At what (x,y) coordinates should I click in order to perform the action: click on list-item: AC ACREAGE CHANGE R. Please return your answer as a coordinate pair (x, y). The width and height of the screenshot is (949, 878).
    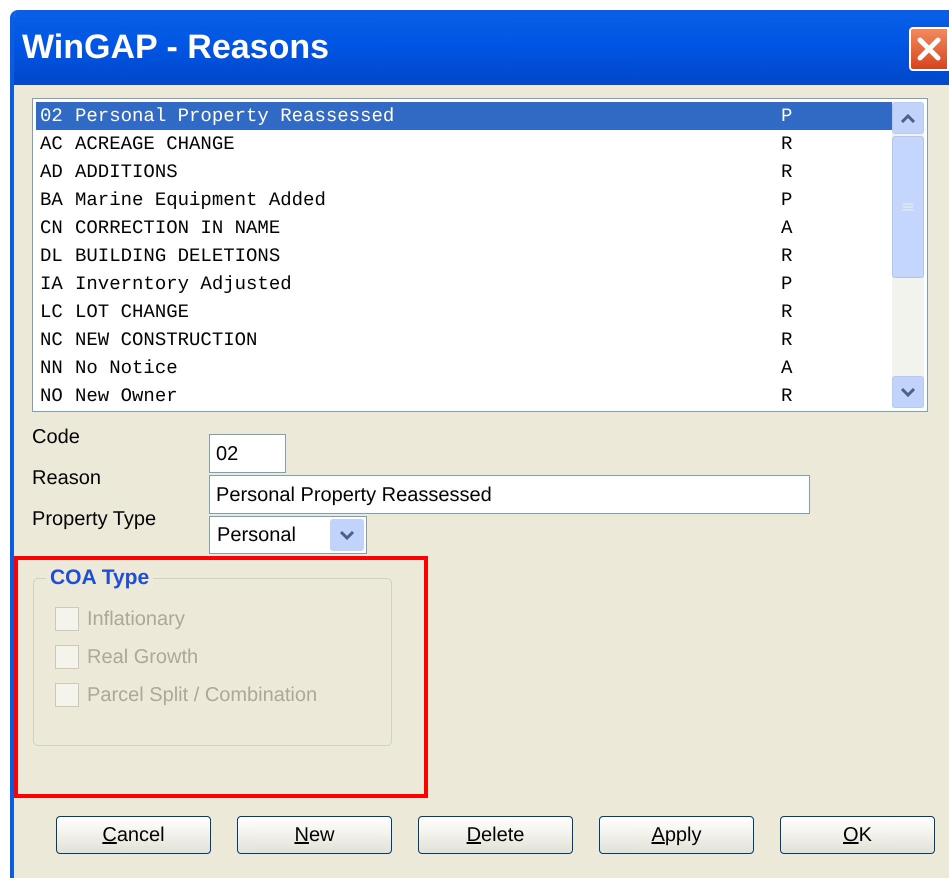
    Looking at the image, I should click on (464, 144).